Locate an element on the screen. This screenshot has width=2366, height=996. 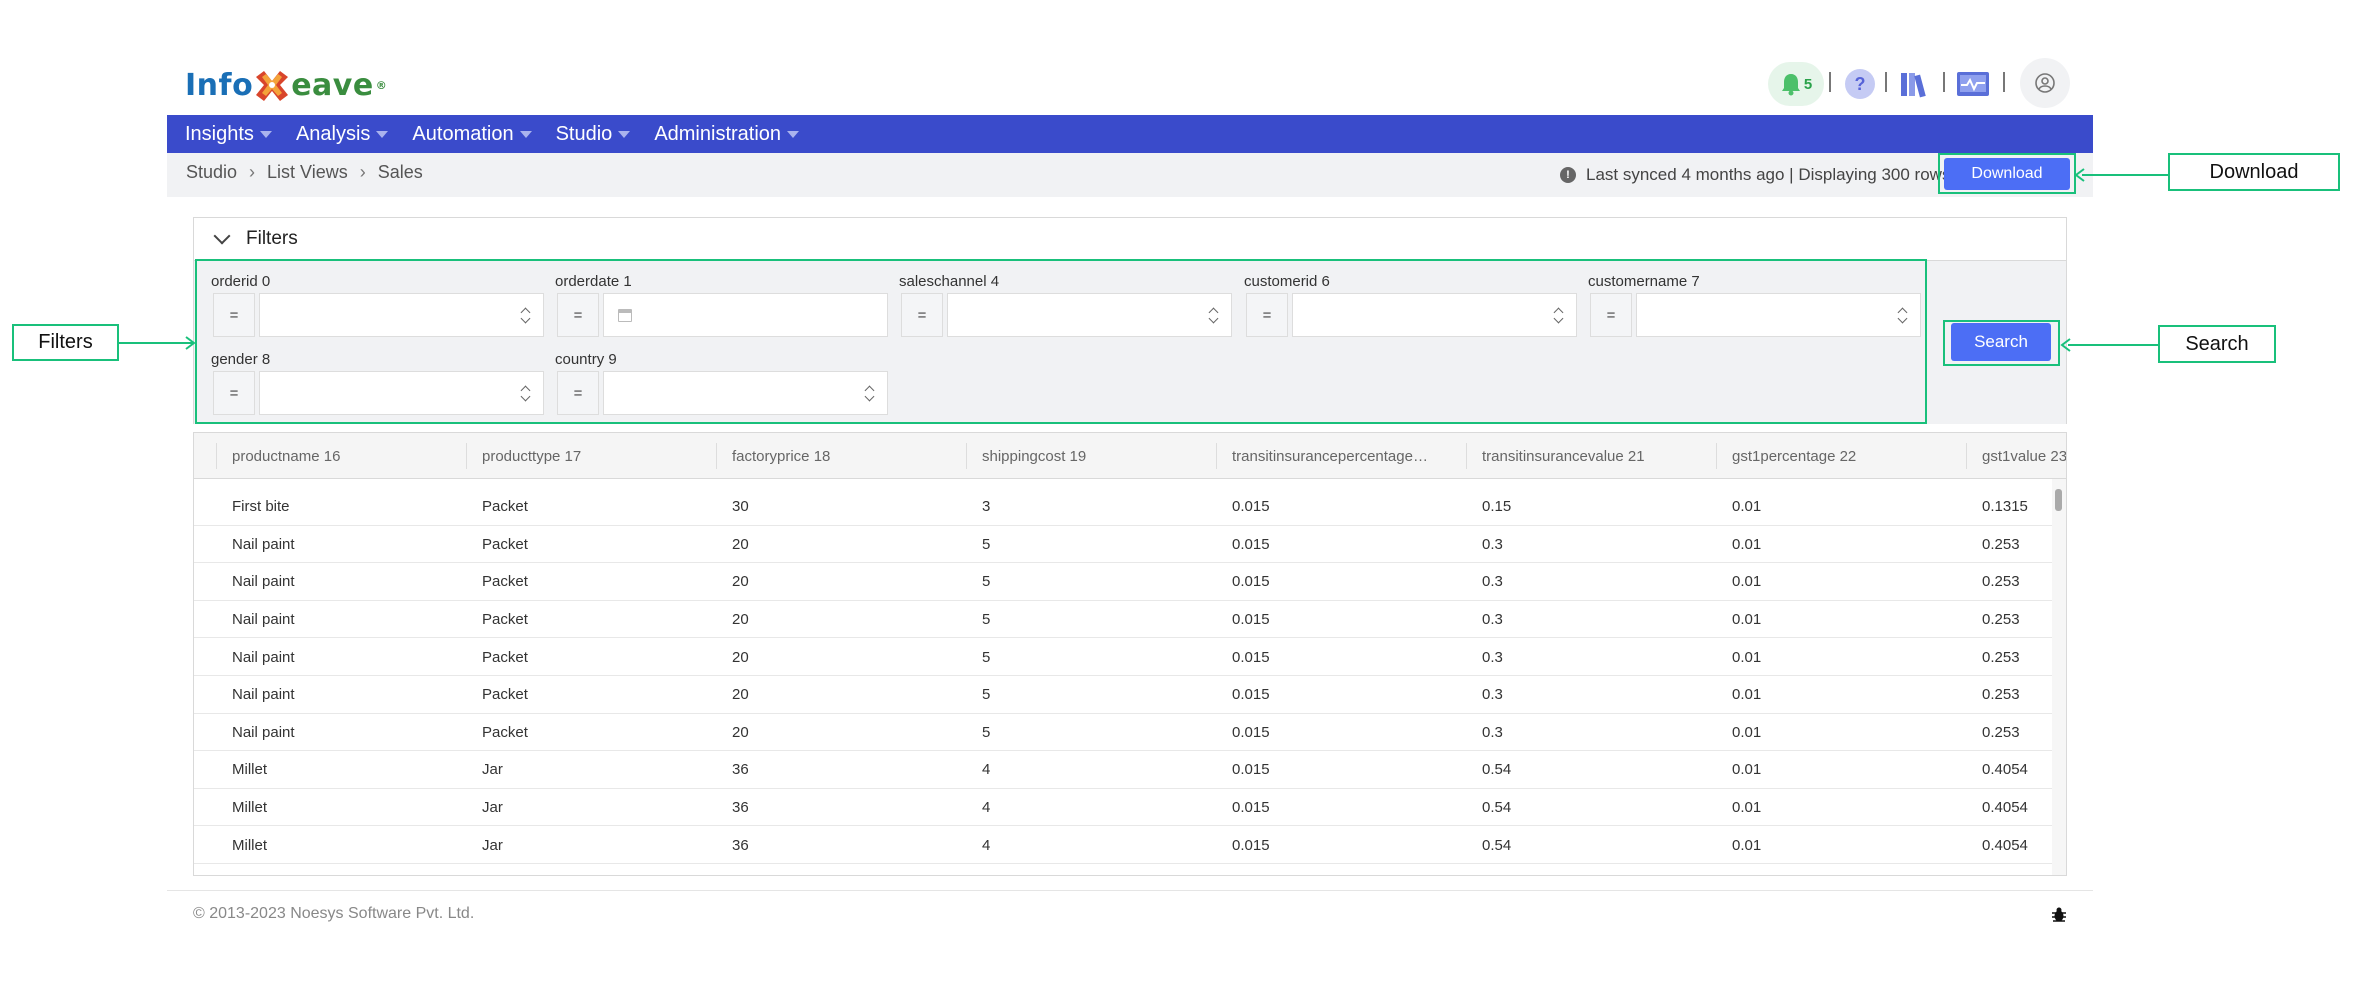
breadcrumb-studio: Studio is located at coordinates (211, 172).